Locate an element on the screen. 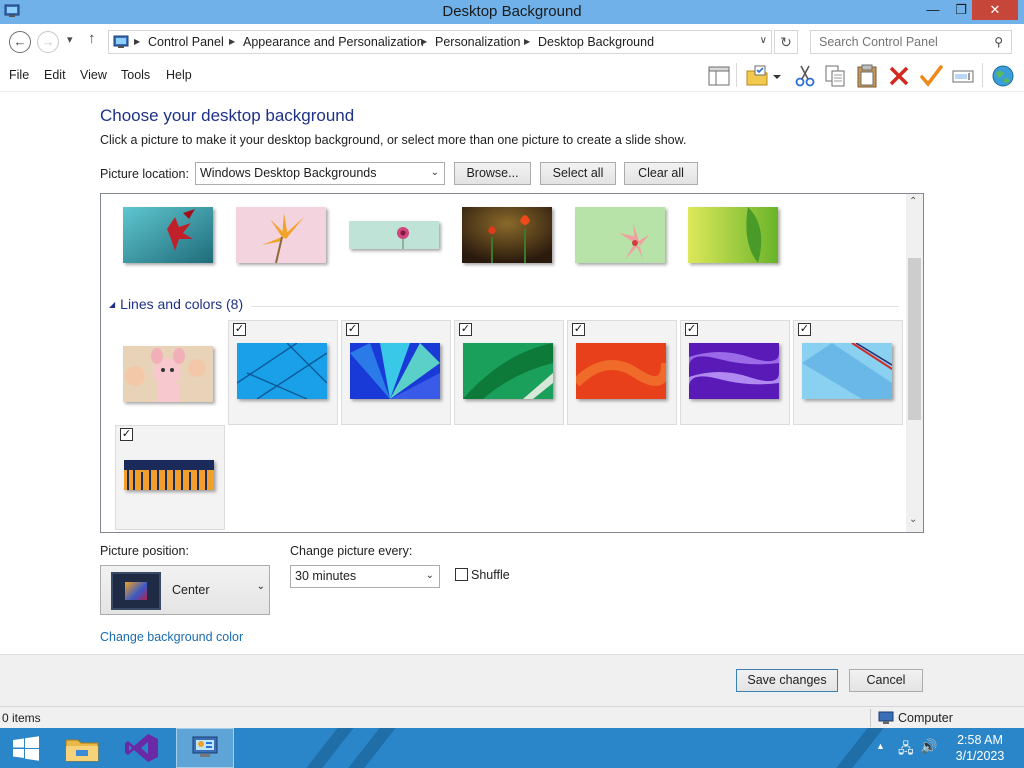 The image size is (1024, 768). breadcrumb-personalization: Personalization is located at coordinates (477, 42).